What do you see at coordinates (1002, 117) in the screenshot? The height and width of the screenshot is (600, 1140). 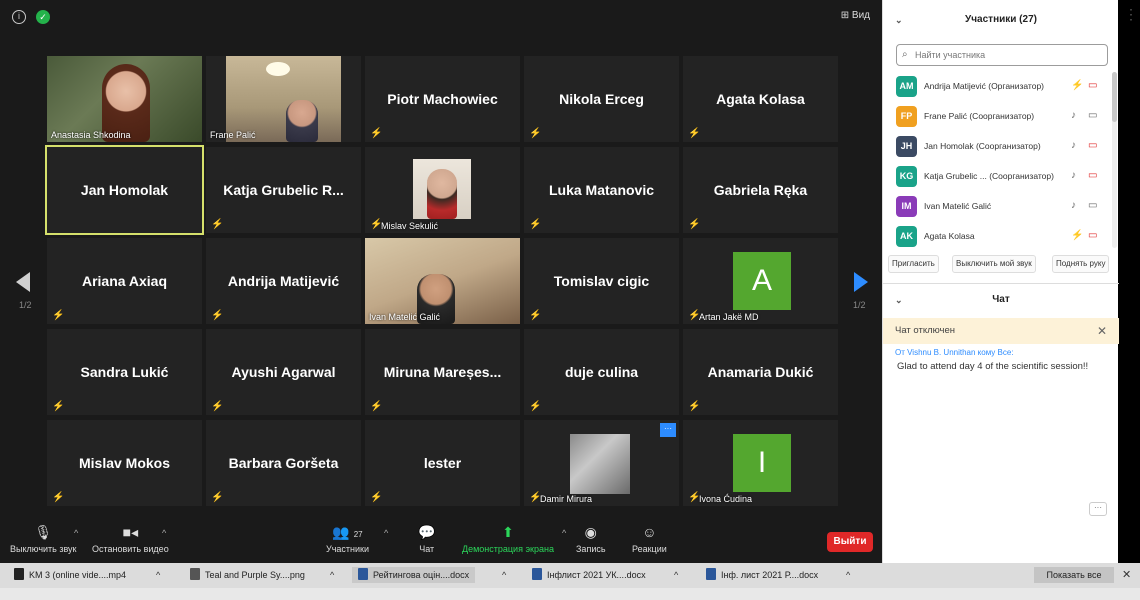 I see `participant-row: FP Frane Palić (Соорганизатор) ♪ ▭` at bounding box center [1002, 117].